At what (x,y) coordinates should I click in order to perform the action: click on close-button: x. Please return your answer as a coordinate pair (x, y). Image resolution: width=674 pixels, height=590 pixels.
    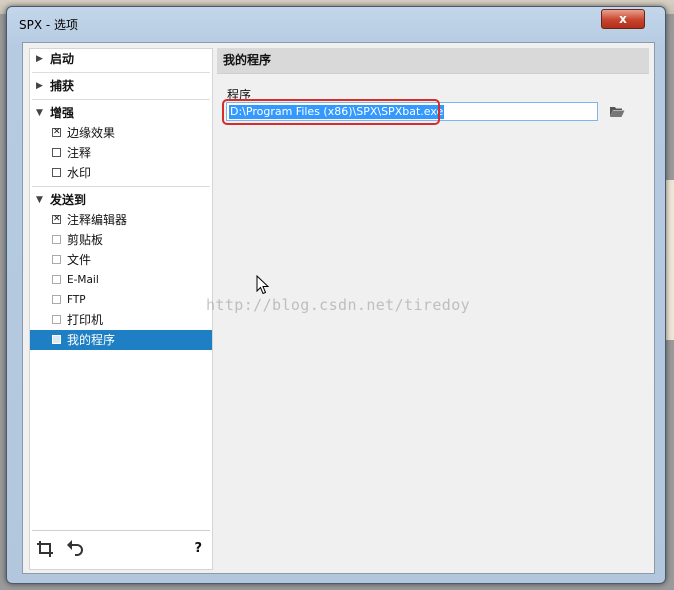
    Looking at the image, I should click on (623, 19).